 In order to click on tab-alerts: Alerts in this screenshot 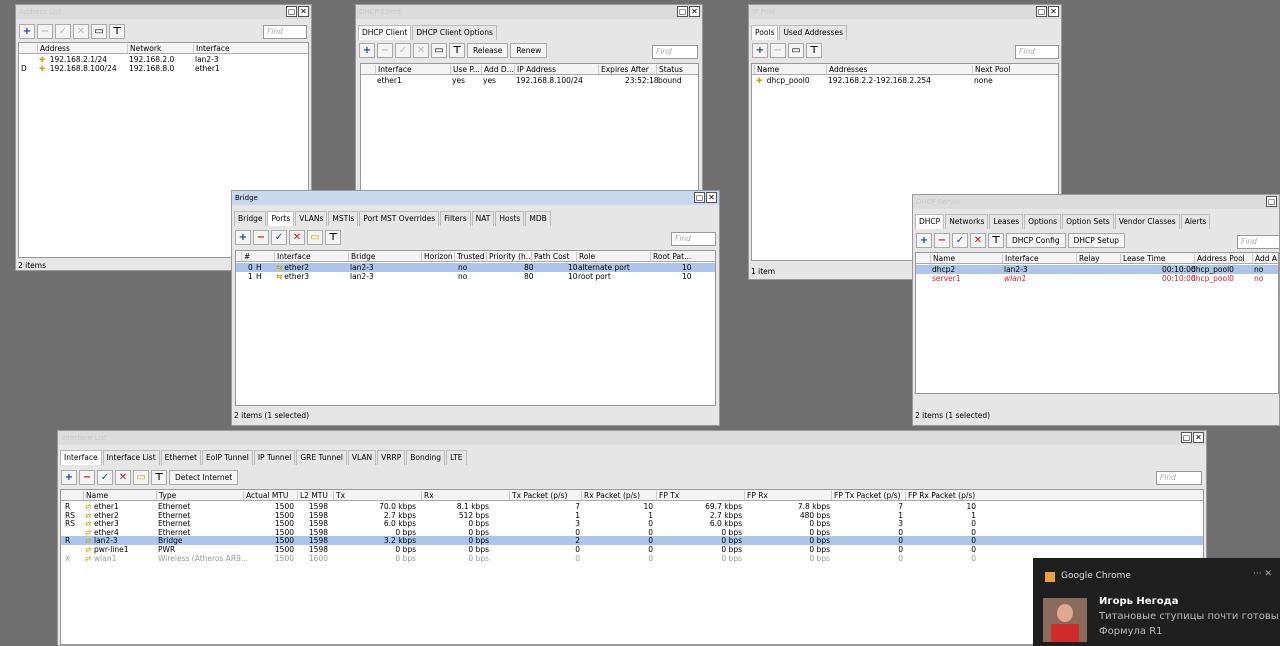, I will do `click(1195, 221)`.